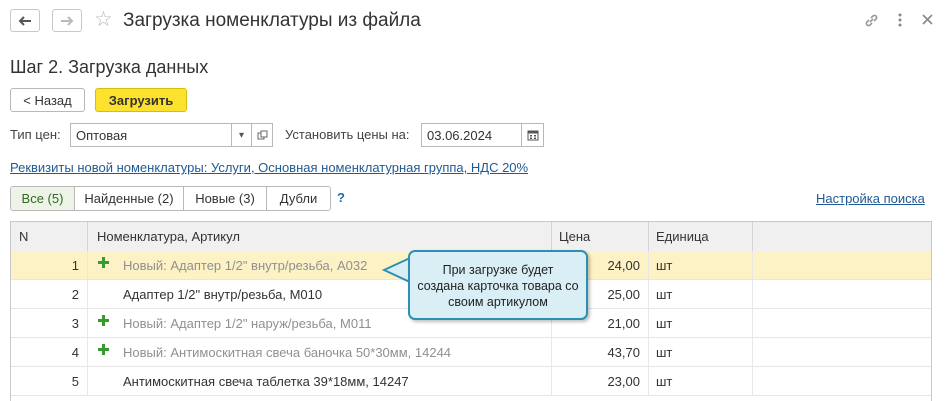 This screenshot has width=950, height=401. Describe the element at coordinates (347, 134) in the screenshot. I see `set-prices-label: Установить цены на:` at that location.